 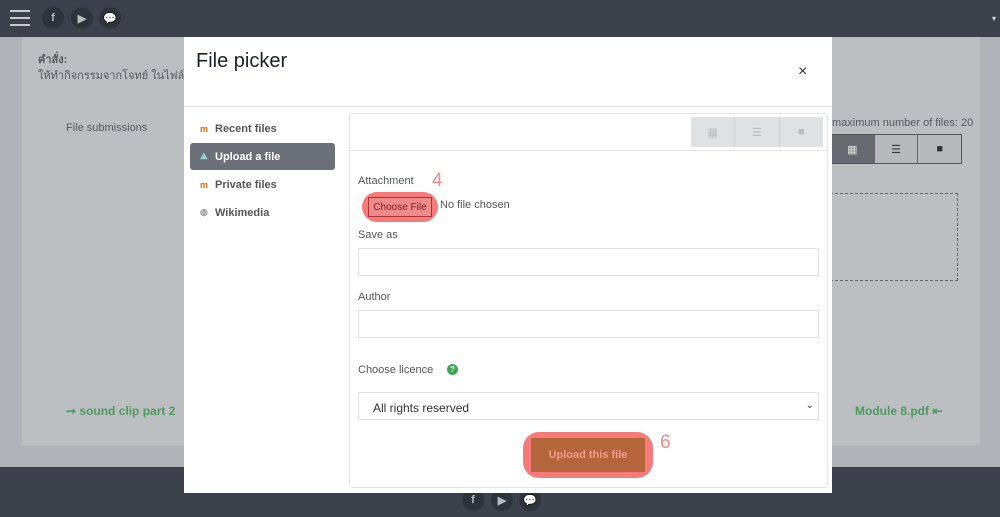 I want to click on sidebar-item-wikimedia: ◍ Wikimedia, so click(x=262, y=212).